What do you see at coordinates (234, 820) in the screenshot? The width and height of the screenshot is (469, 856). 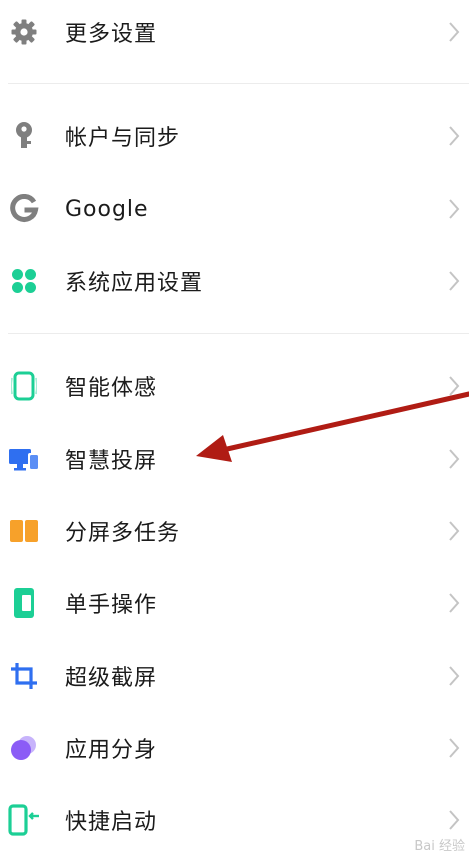 I see `settings-item-quick-launch: 快捷启动` at bounding box center [234, 820].